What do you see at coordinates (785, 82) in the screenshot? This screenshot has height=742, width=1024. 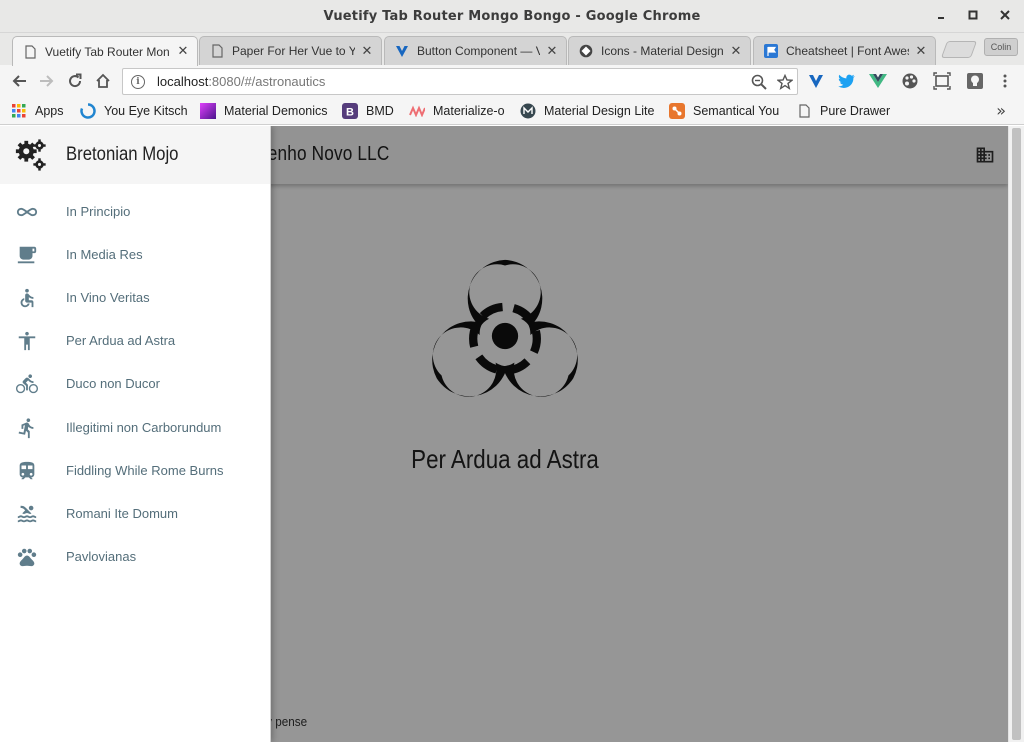 I see `bookmark-star-icon` at bounding box center [785, 82].